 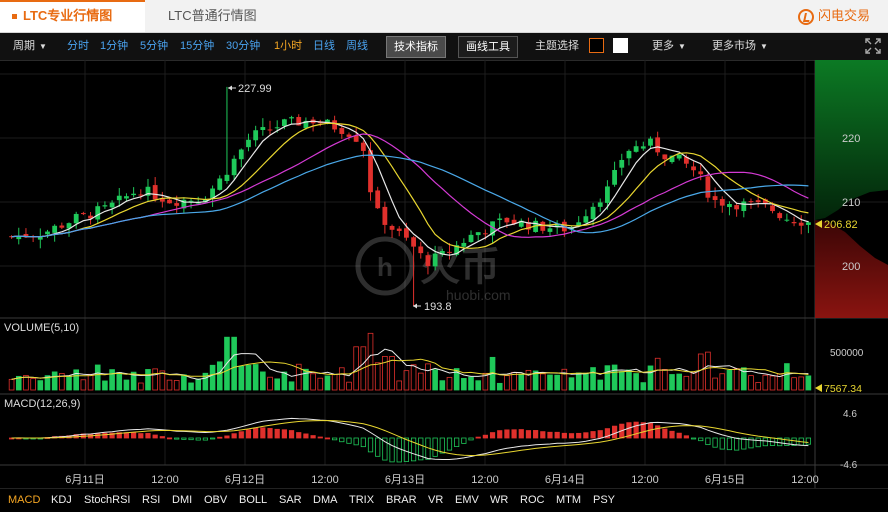 I want to click on price-tick-210: 210, so click(x=851, y=203).